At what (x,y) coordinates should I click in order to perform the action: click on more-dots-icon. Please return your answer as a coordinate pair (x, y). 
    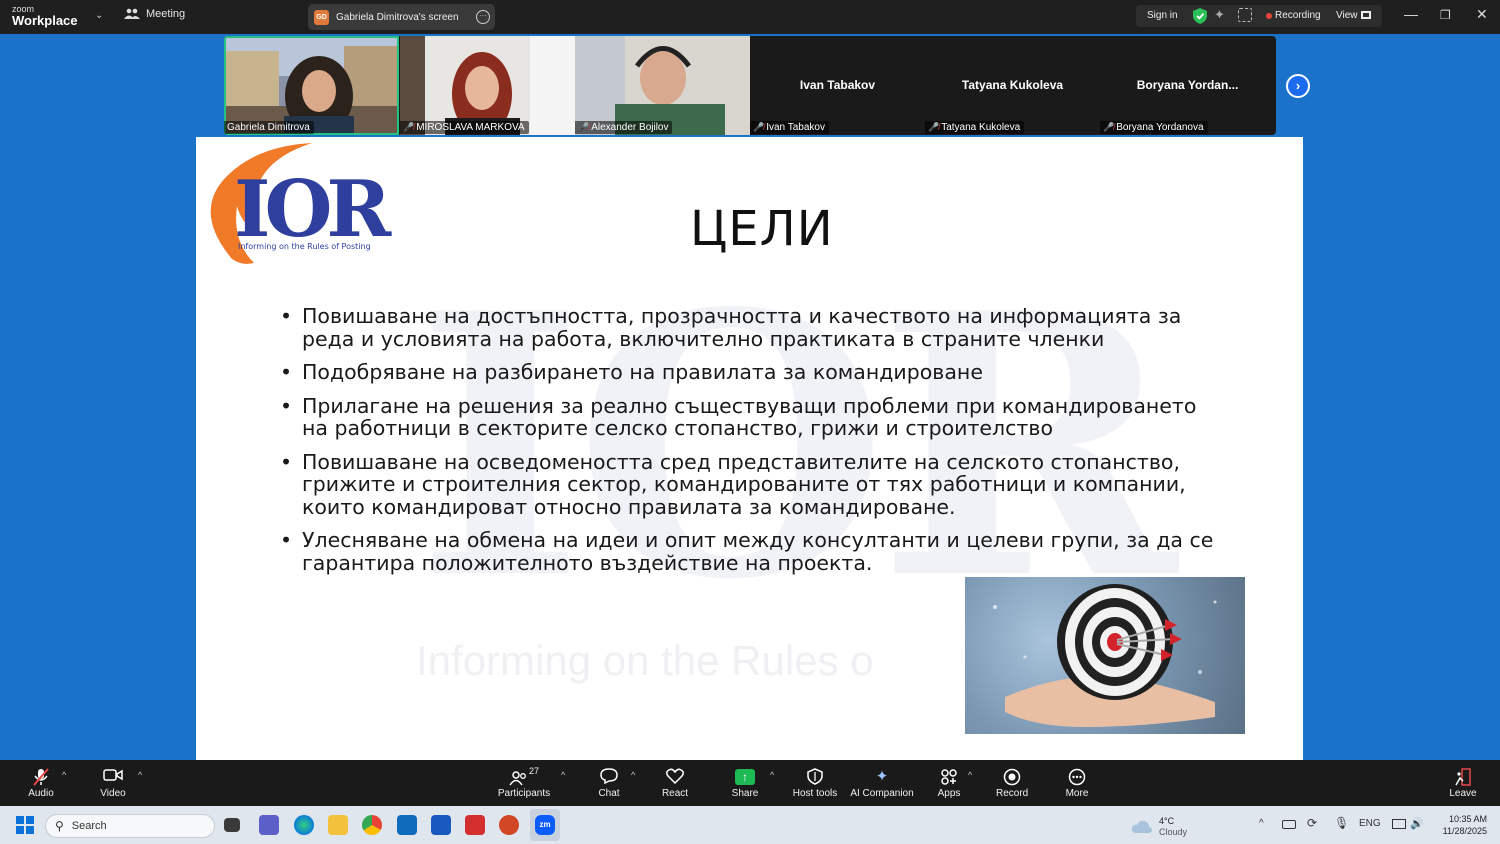
    Looking at the image, I should click on (1077, 778).